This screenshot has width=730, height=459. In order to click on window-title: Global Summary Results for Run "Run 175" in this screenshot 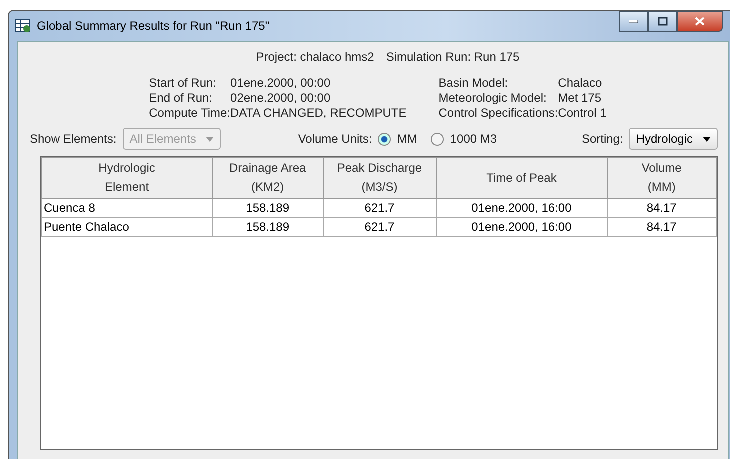, I will do `click(153, 26)`.